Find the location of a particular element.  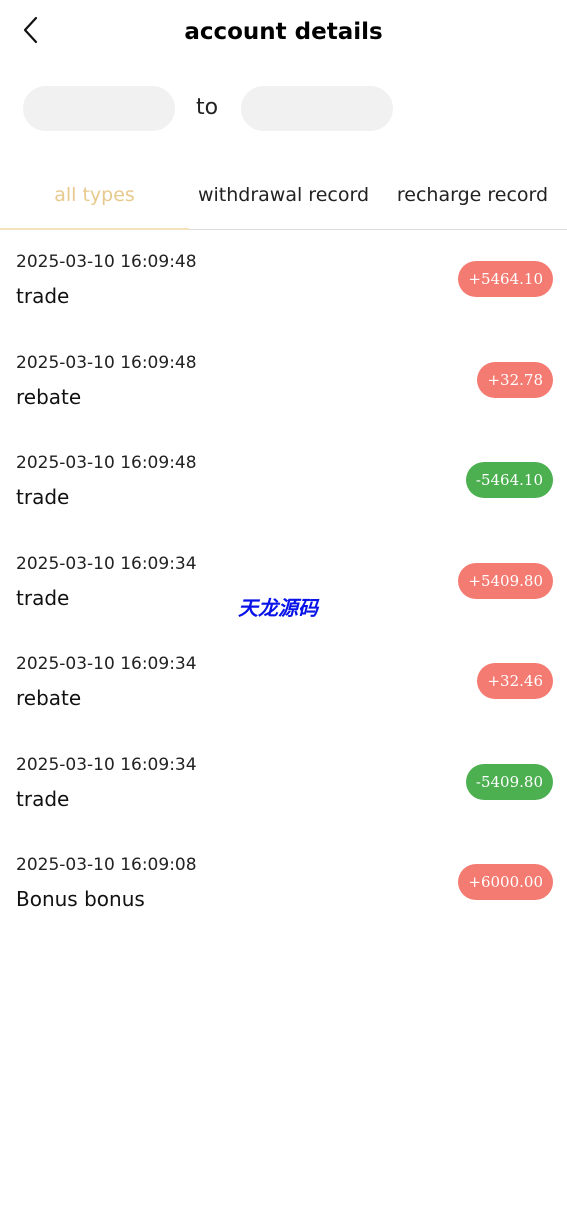

to-label: to is located at coordinates (207, 107).